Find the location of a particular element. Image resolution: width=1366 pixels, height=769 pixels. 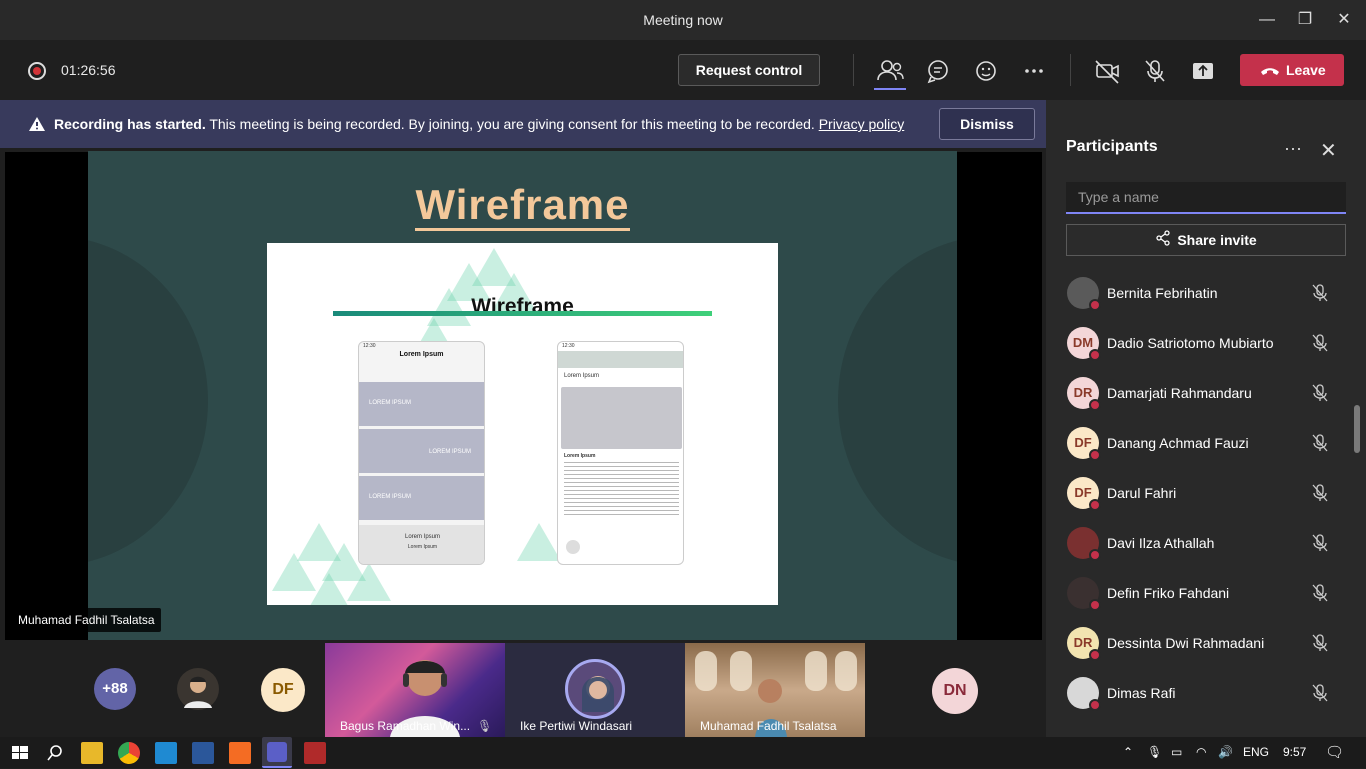

vscode-icon is located at coordinates (166, 753).